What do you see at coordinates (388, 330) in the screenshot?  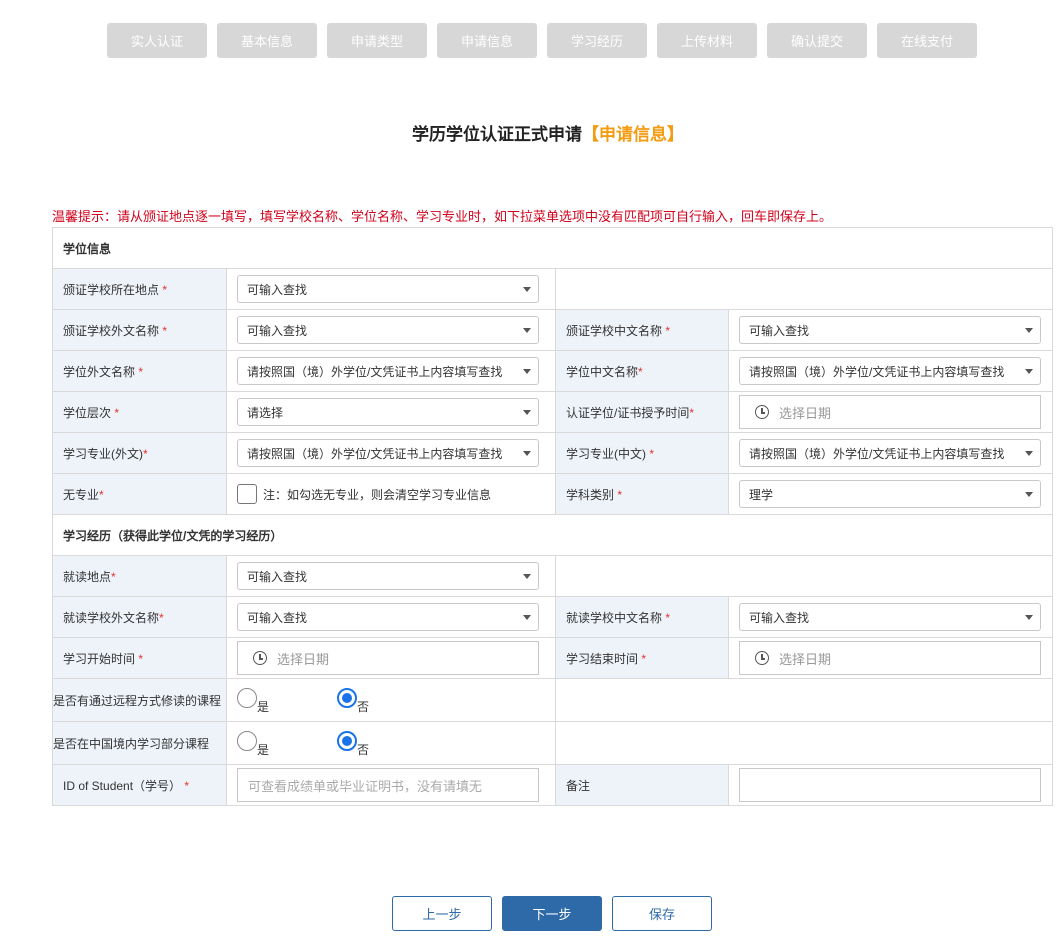 I see `issue-school-foreign-select: 可输入查找` at bounding box center [388, 330].